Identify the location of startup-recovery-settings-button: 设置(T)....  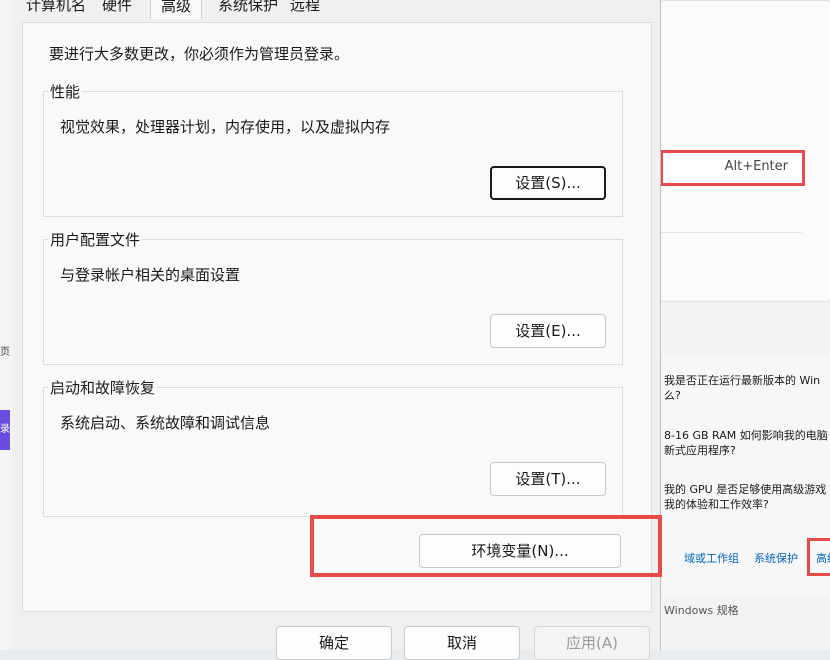
(548, 479).